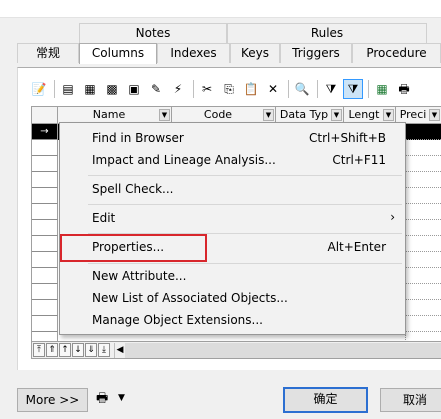 The height and width of the screenshot is (419, 441). I want to click on cut-icon: ✂, so click(207, 89).